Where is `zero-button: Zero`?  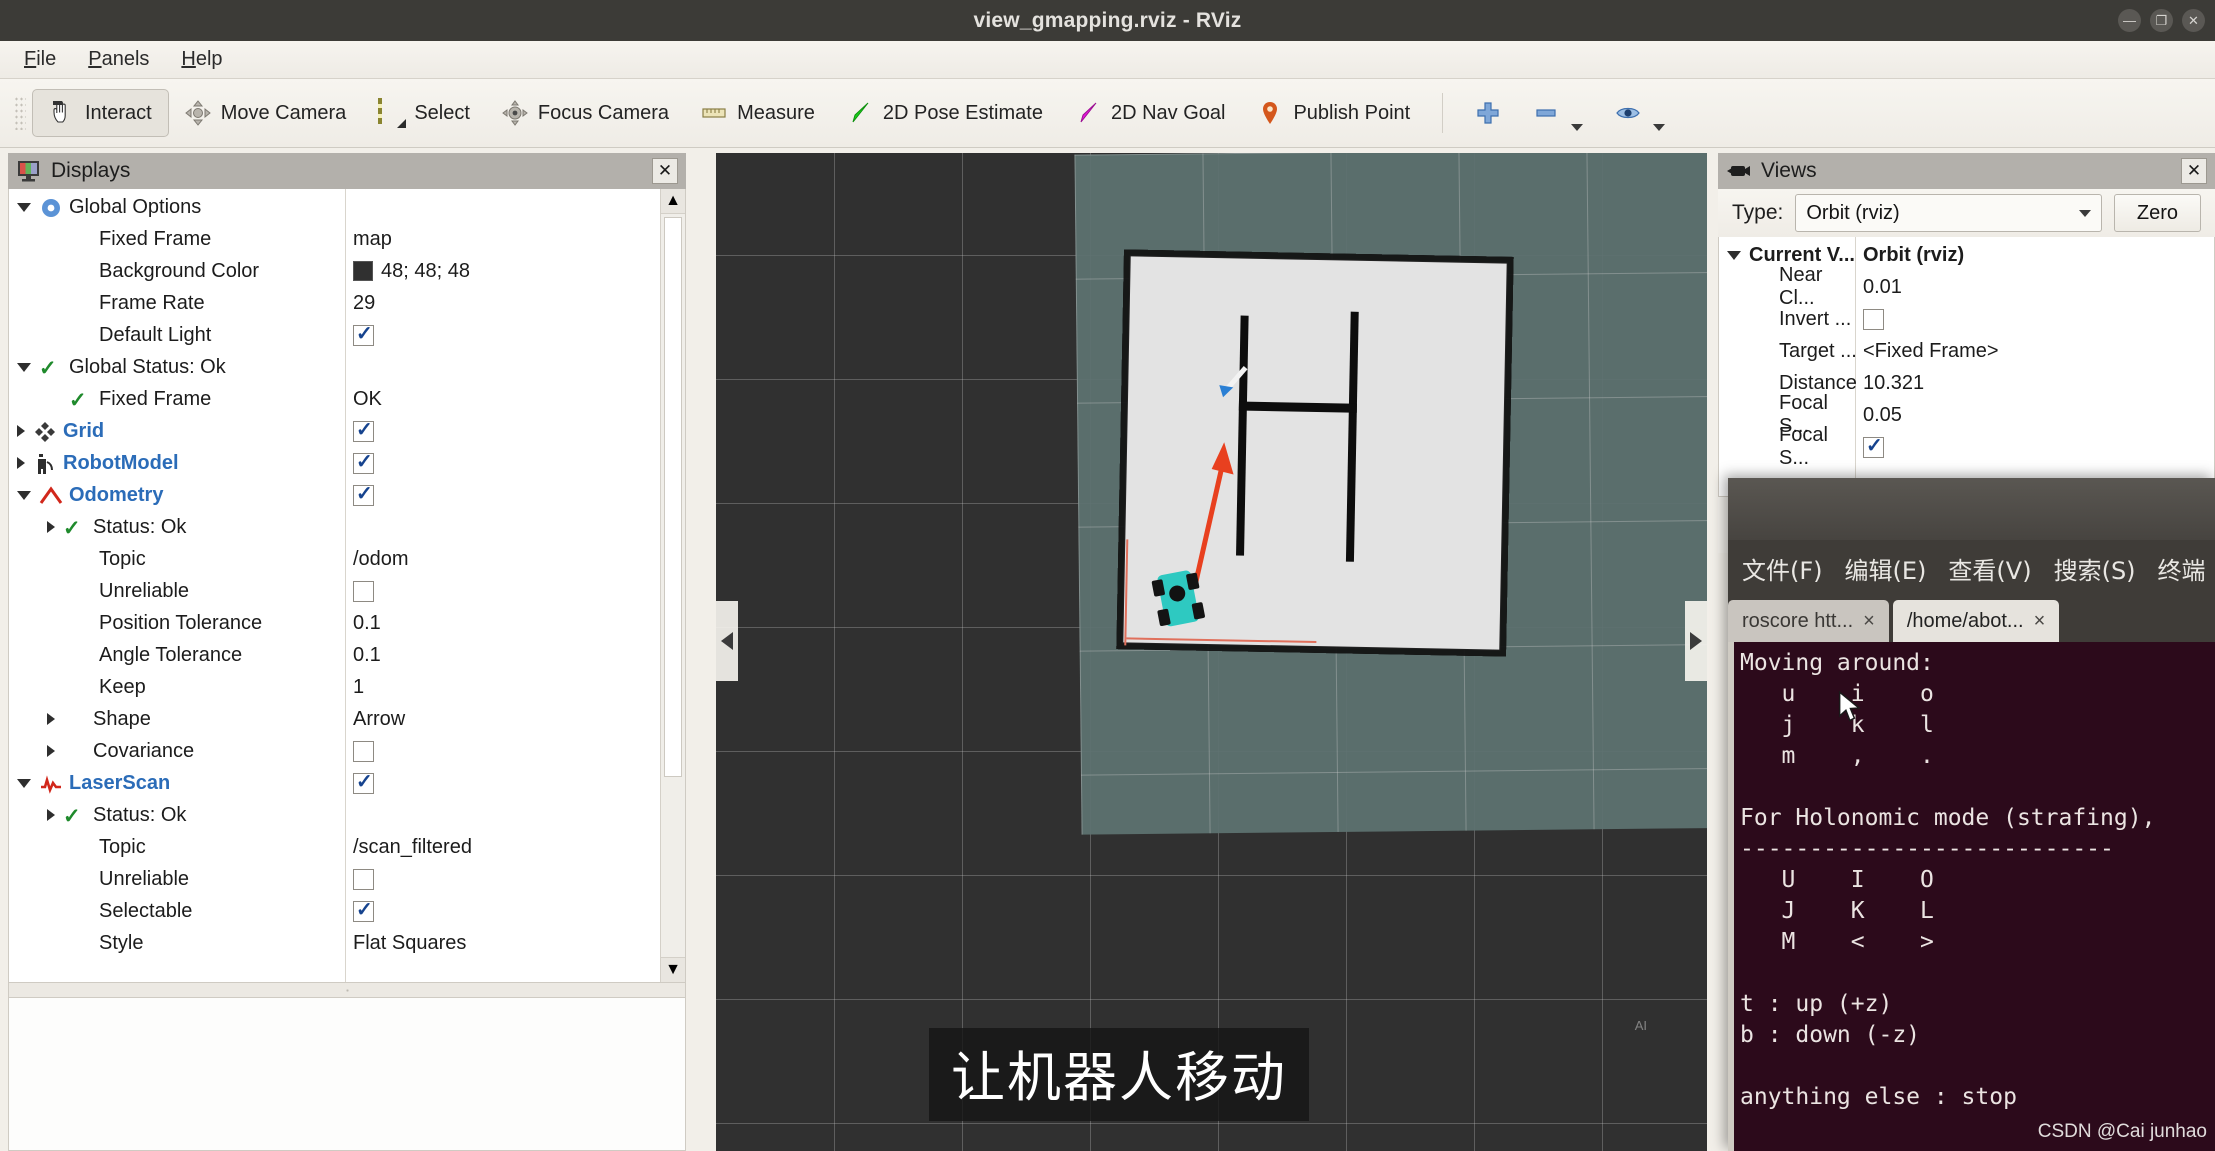 zero-button: Zero is located at coordinates (2157, 213).